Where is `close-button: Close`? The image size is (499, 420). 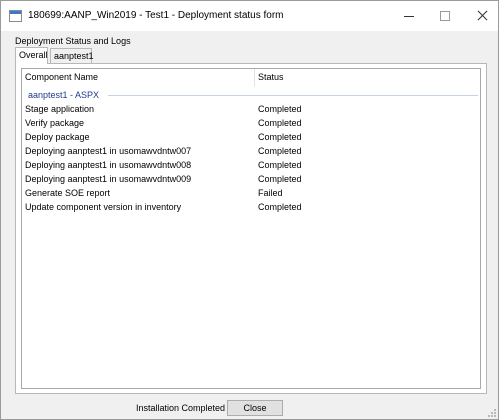
close-button: Close is located at coordinates (255, 408).